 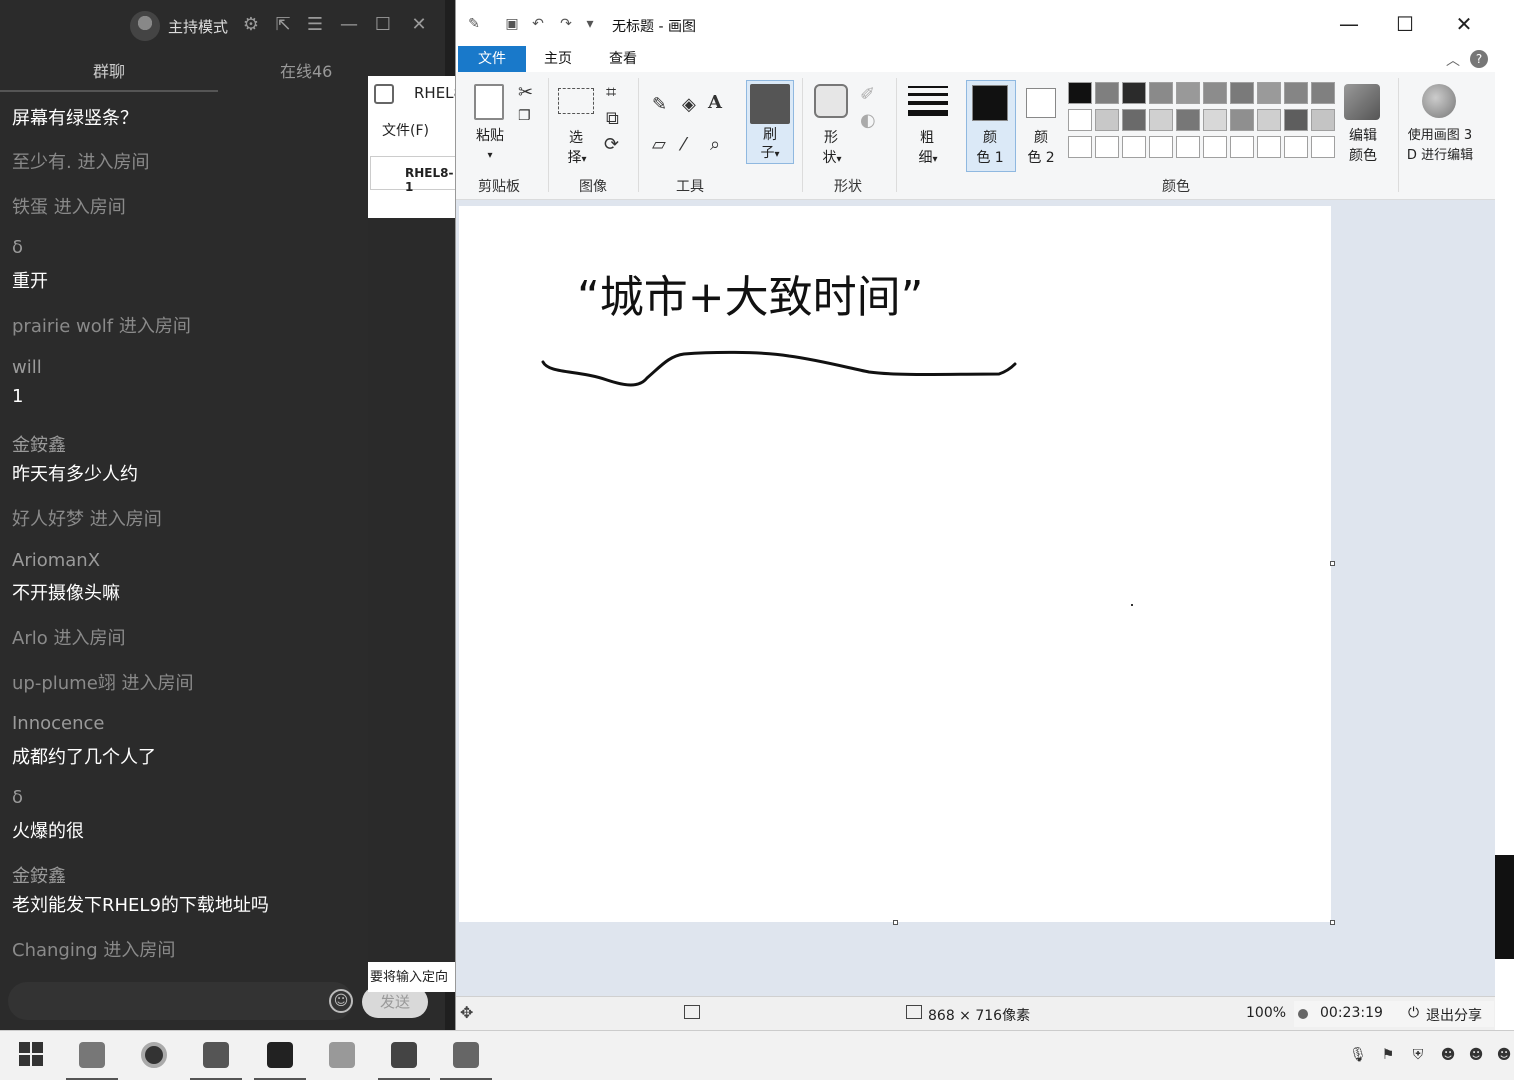 What do you see at coordinates (109, 72) in the screenshot?
I see `tab-group-chat: 群聊` at bounding box center [109, 72].